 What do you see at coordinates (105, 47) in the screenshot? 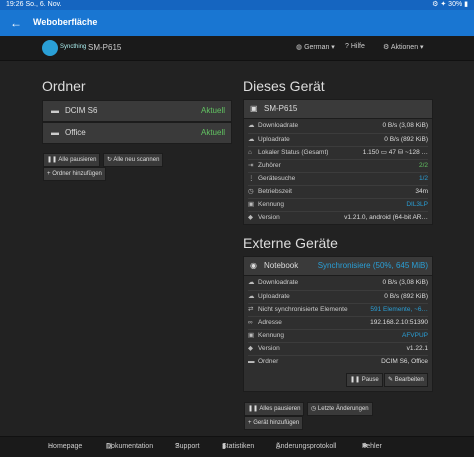
I see `navbar-device-name: SM-P615` at bounding box center [105, 47].